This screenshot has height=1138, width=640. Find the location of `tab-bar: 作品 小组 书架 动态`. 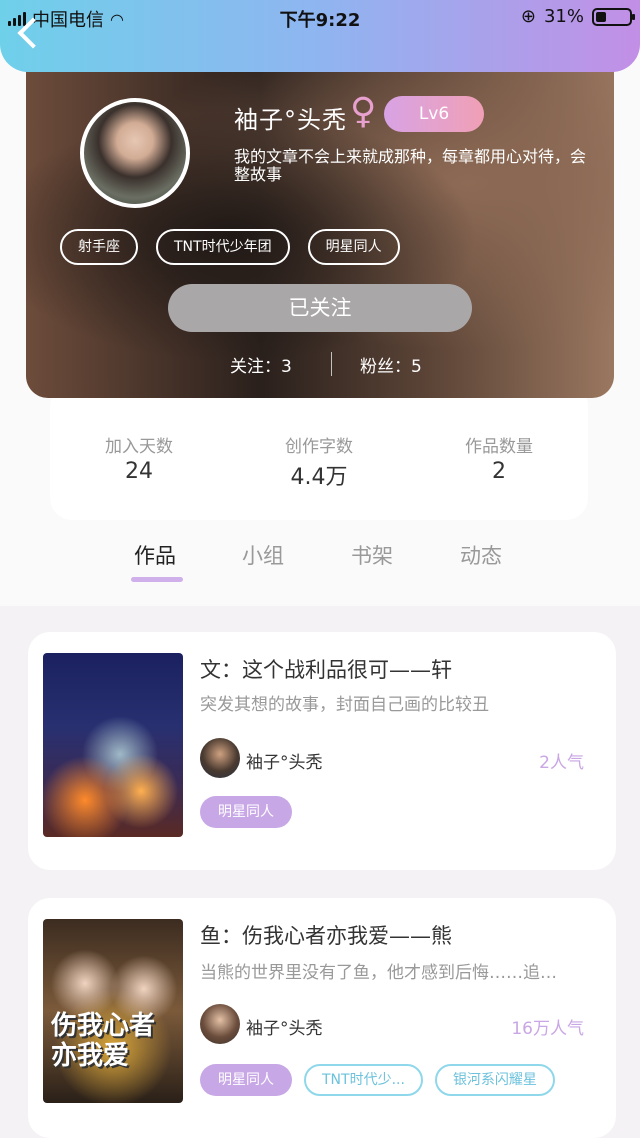

tab-bar: 作品 小组 书架 动态 is located at coordinates (320, 561).